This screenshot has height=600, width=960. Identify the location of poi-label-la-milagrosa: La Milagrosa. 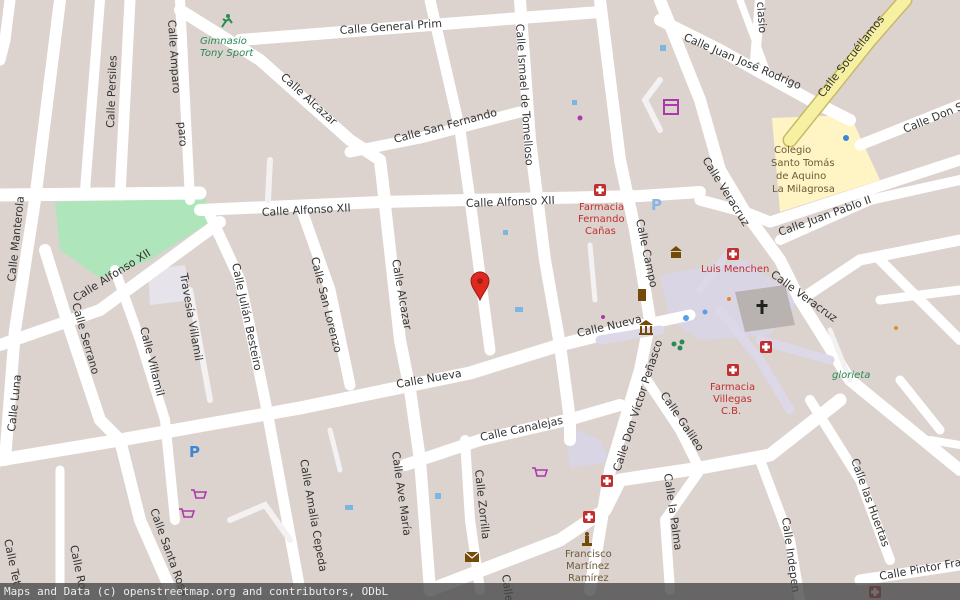
(803, 189).